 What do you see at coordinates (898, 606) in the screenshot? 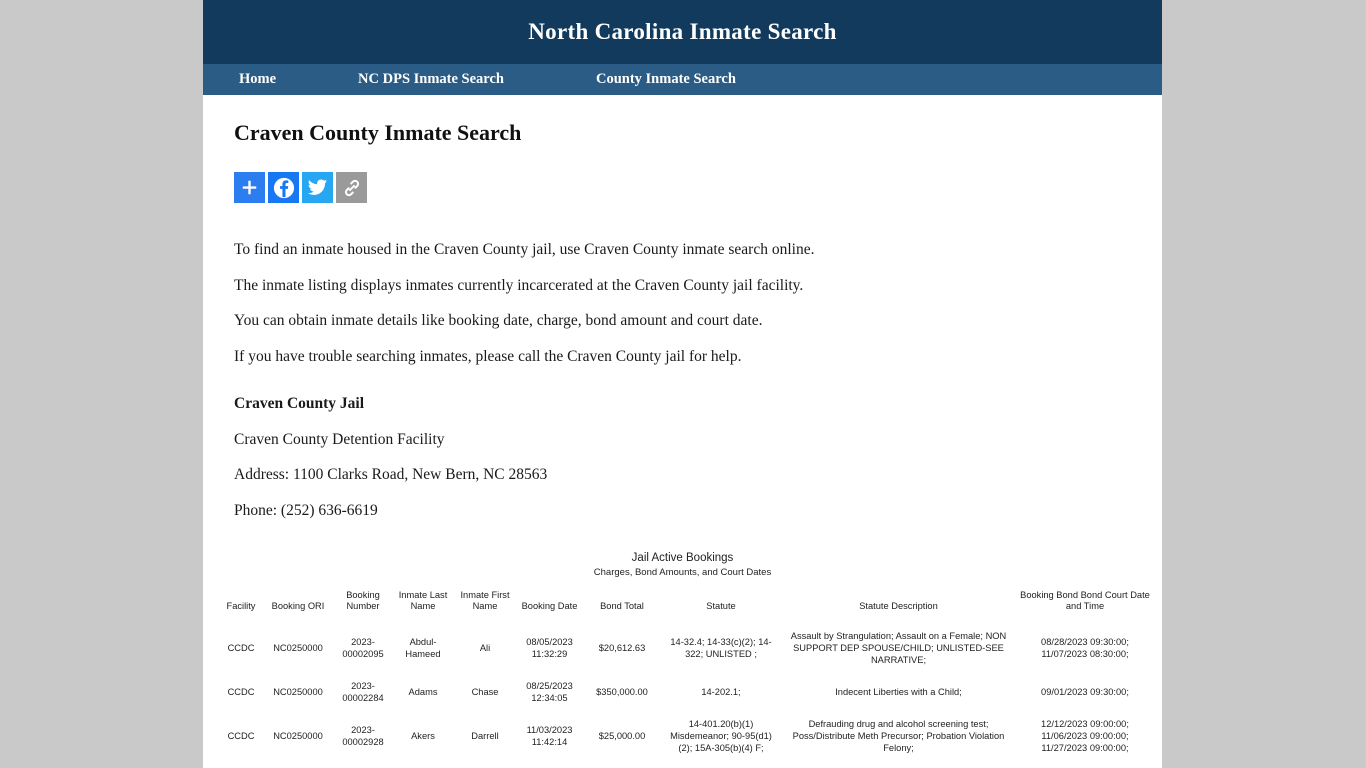
I see `column-header-statute-description: Statute Description` at bounding box center [898, 606].